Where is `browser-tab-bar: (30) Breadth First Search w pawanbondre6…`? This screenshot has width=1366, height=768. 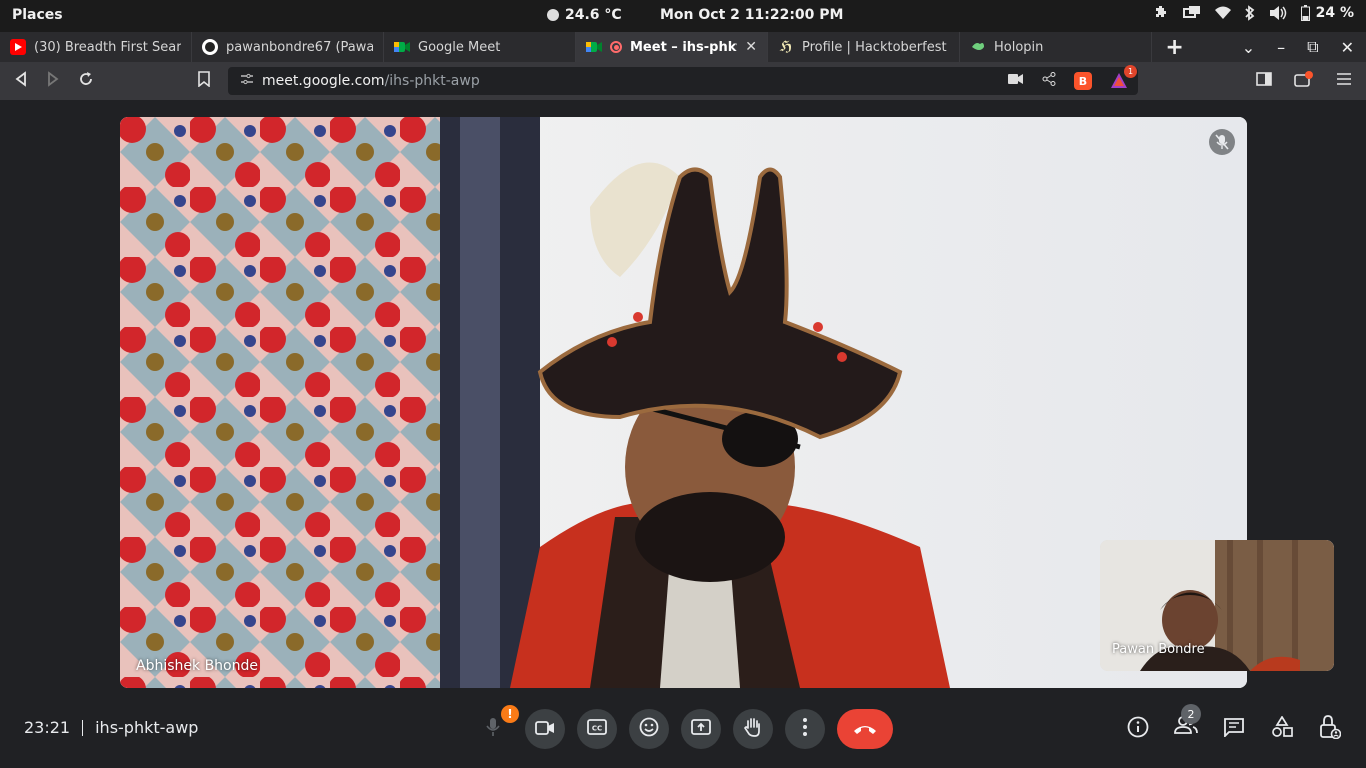
browser-tab-bar: (30) Breadth First Search w pawanbondre6… is located at coordinates (683, 47).